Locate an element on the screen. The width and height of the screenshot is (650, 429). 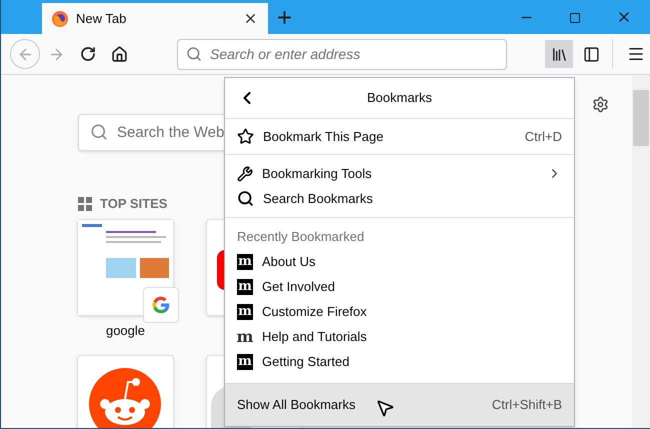
bookmark-title: Getting Started is located at coordinates (306, 361).